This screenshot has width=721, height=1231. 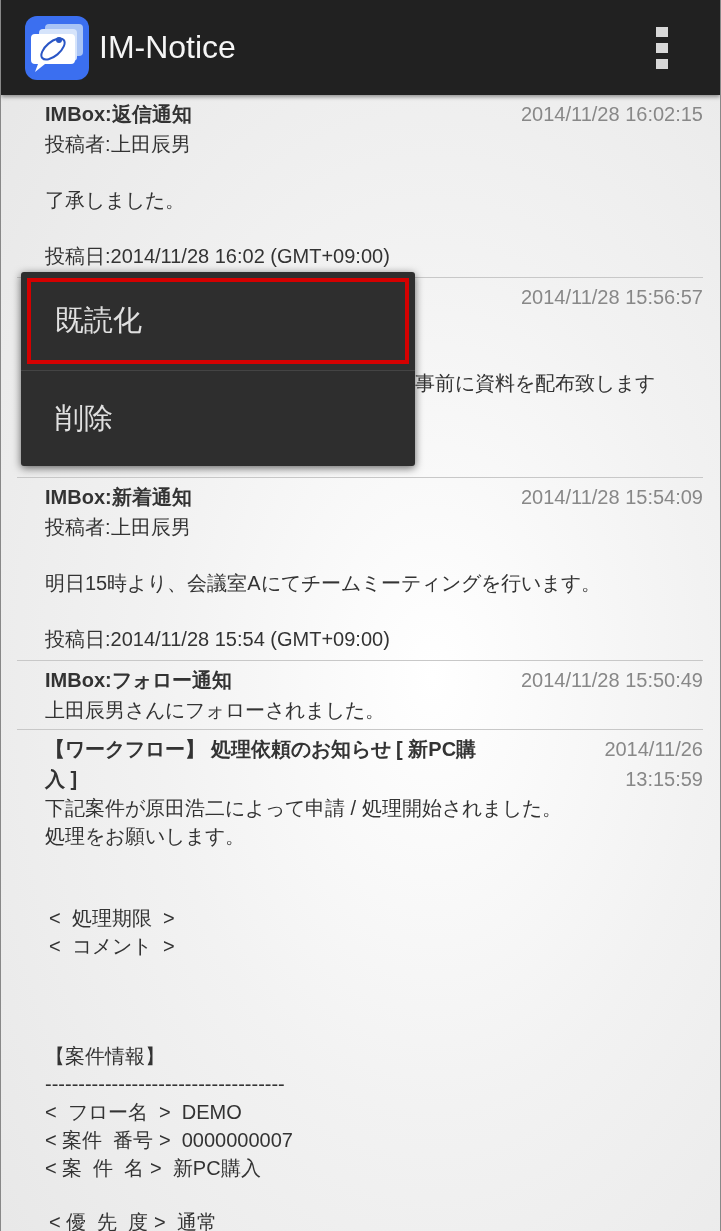 What do you see at coordinates (133, 1220) in the screenshot?
I see `notice-text-line: < 優 先 度 > 通常` at bounding box center [133, 1220].